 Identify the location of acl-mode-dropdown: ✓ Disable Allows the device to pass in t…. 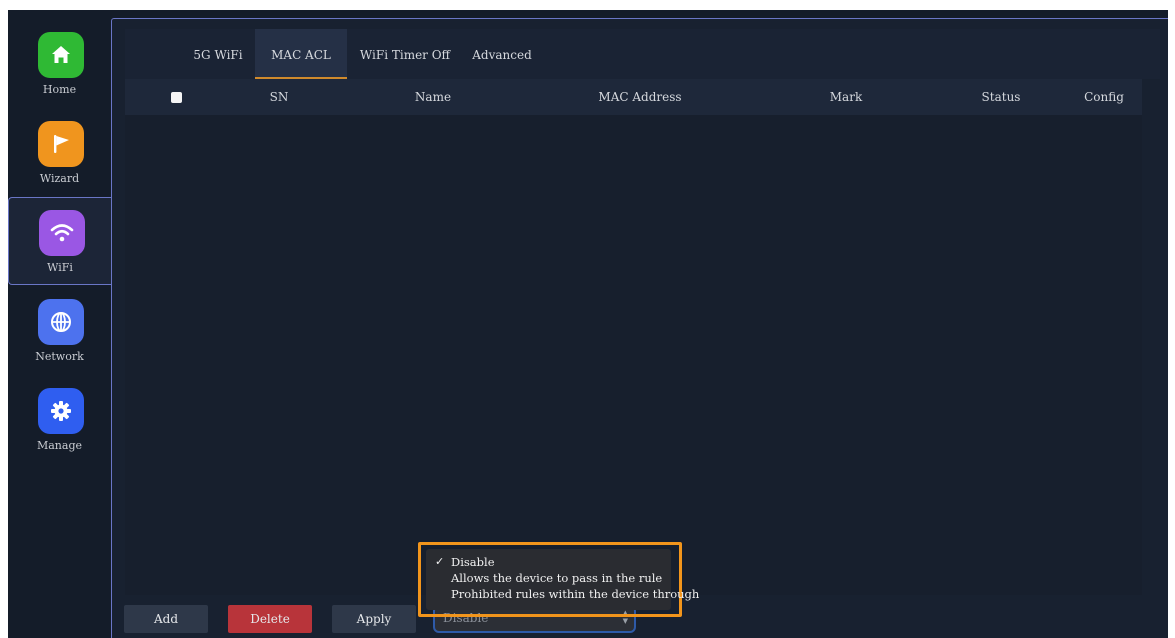
(562, 579).